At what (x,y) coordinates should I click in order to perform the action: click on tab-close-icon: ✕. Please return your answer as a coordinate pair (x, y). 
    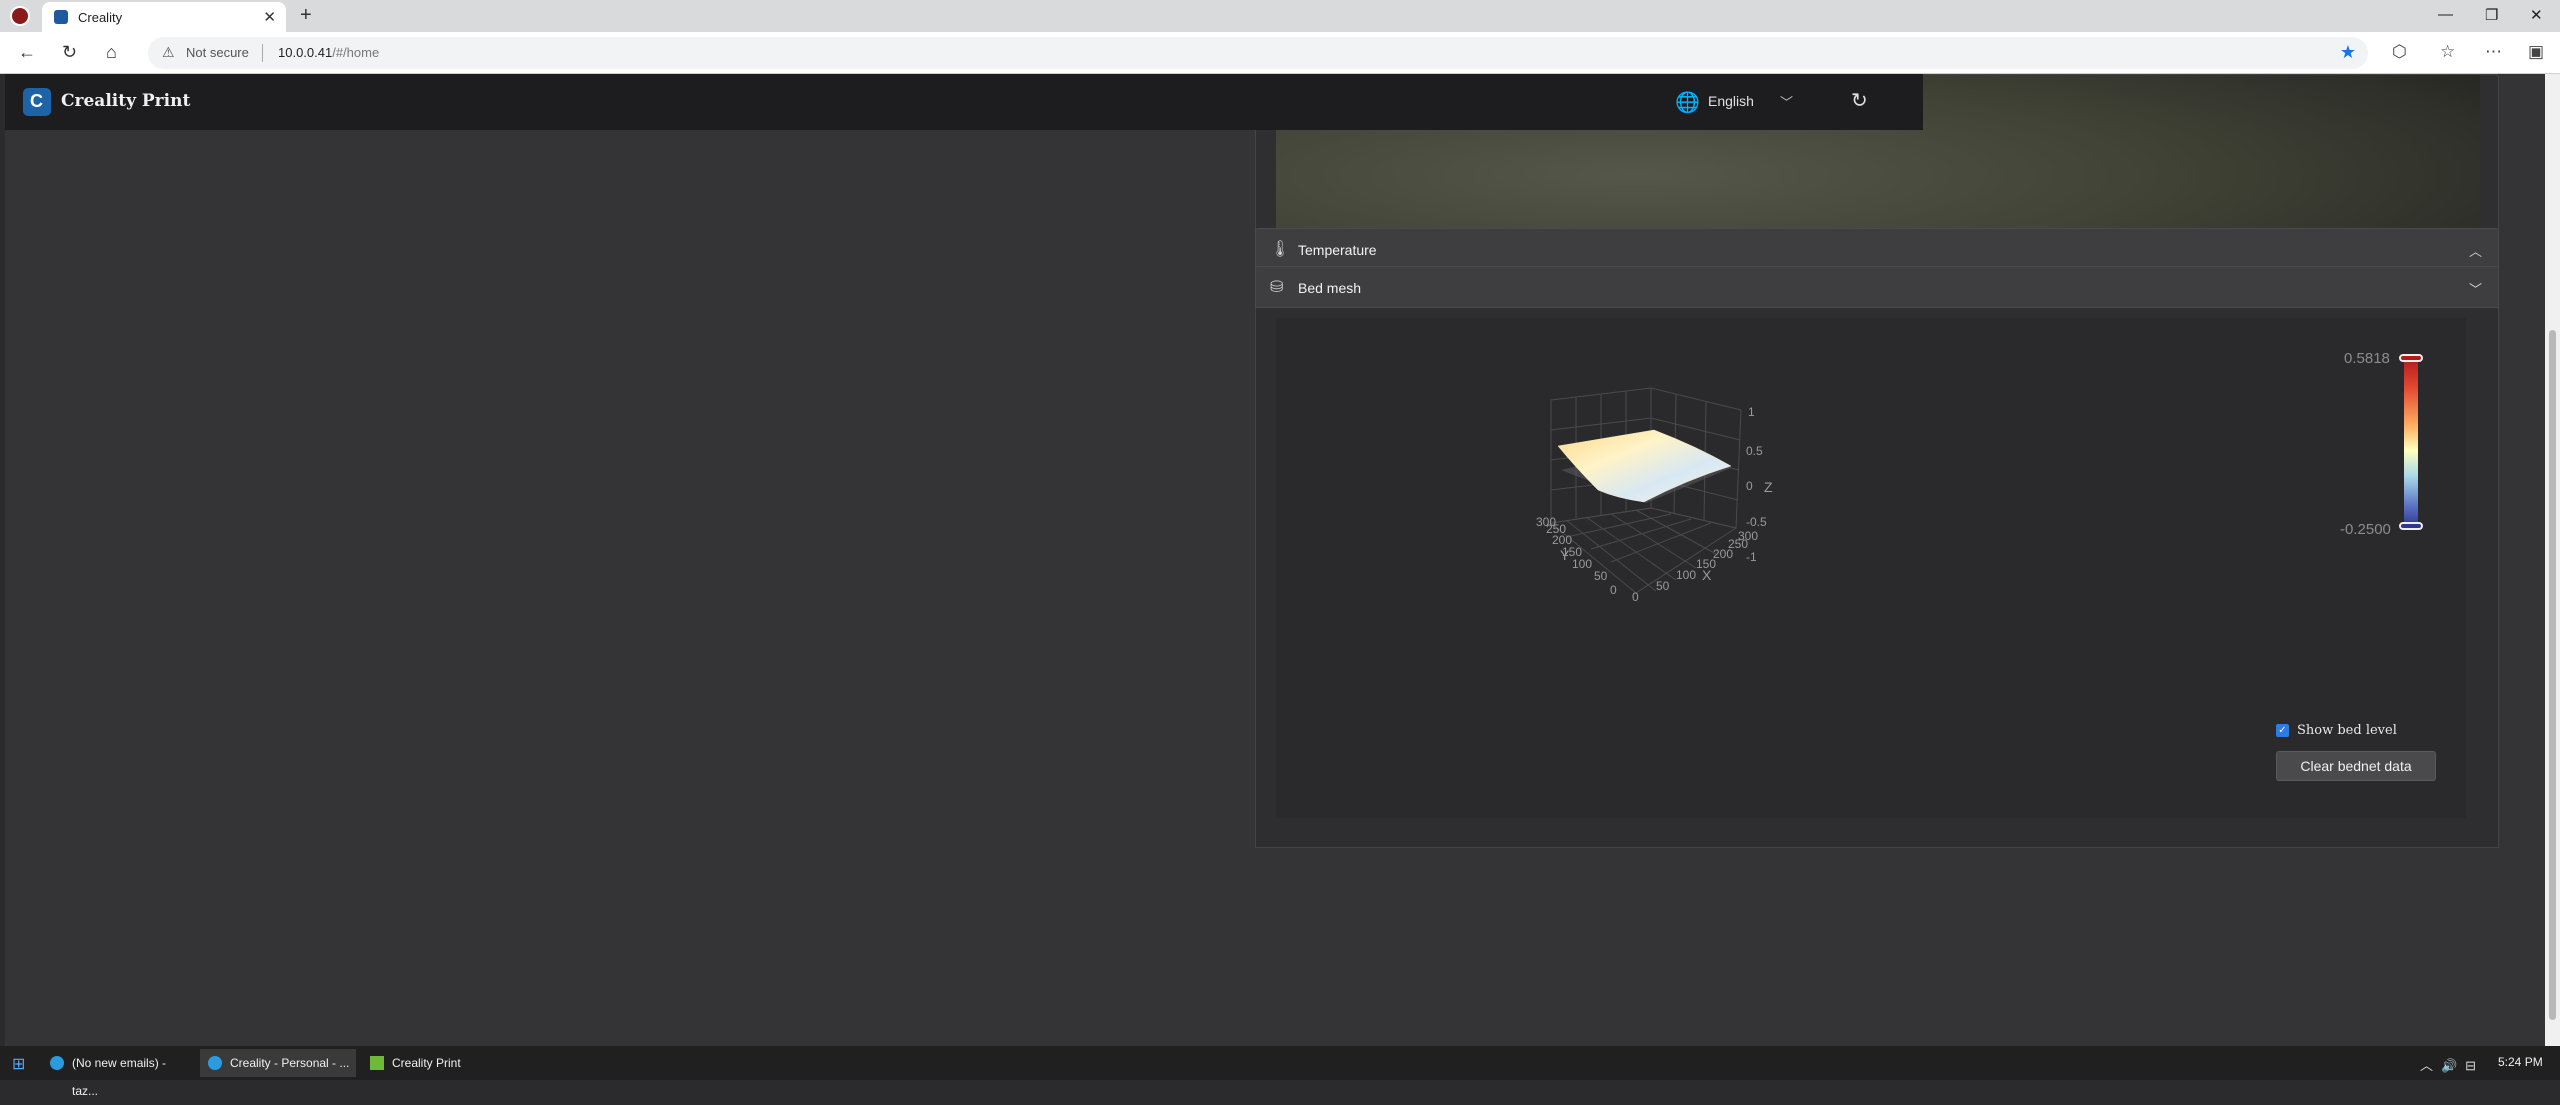
    Looking at the image, I should click on (269, 17).